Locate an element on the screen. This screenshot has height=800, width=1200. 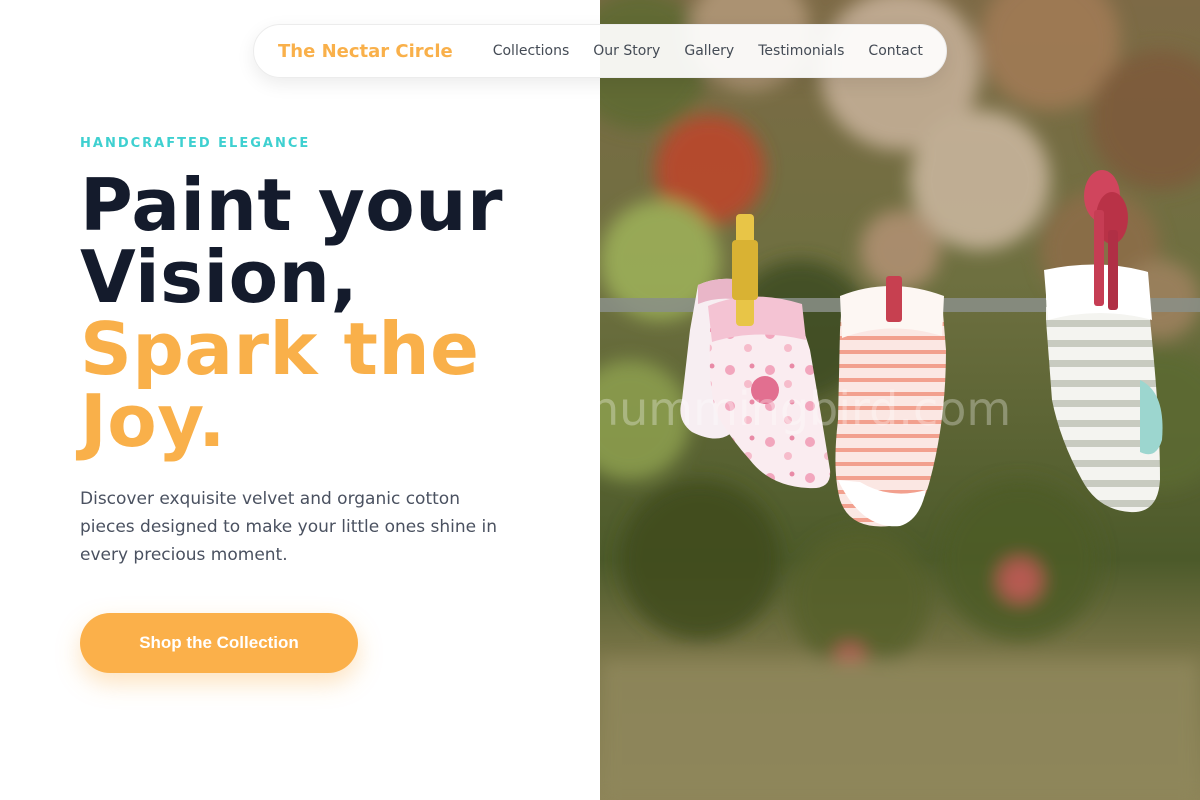
headline-line-2: Vision, is located at coordinates (219, 277).